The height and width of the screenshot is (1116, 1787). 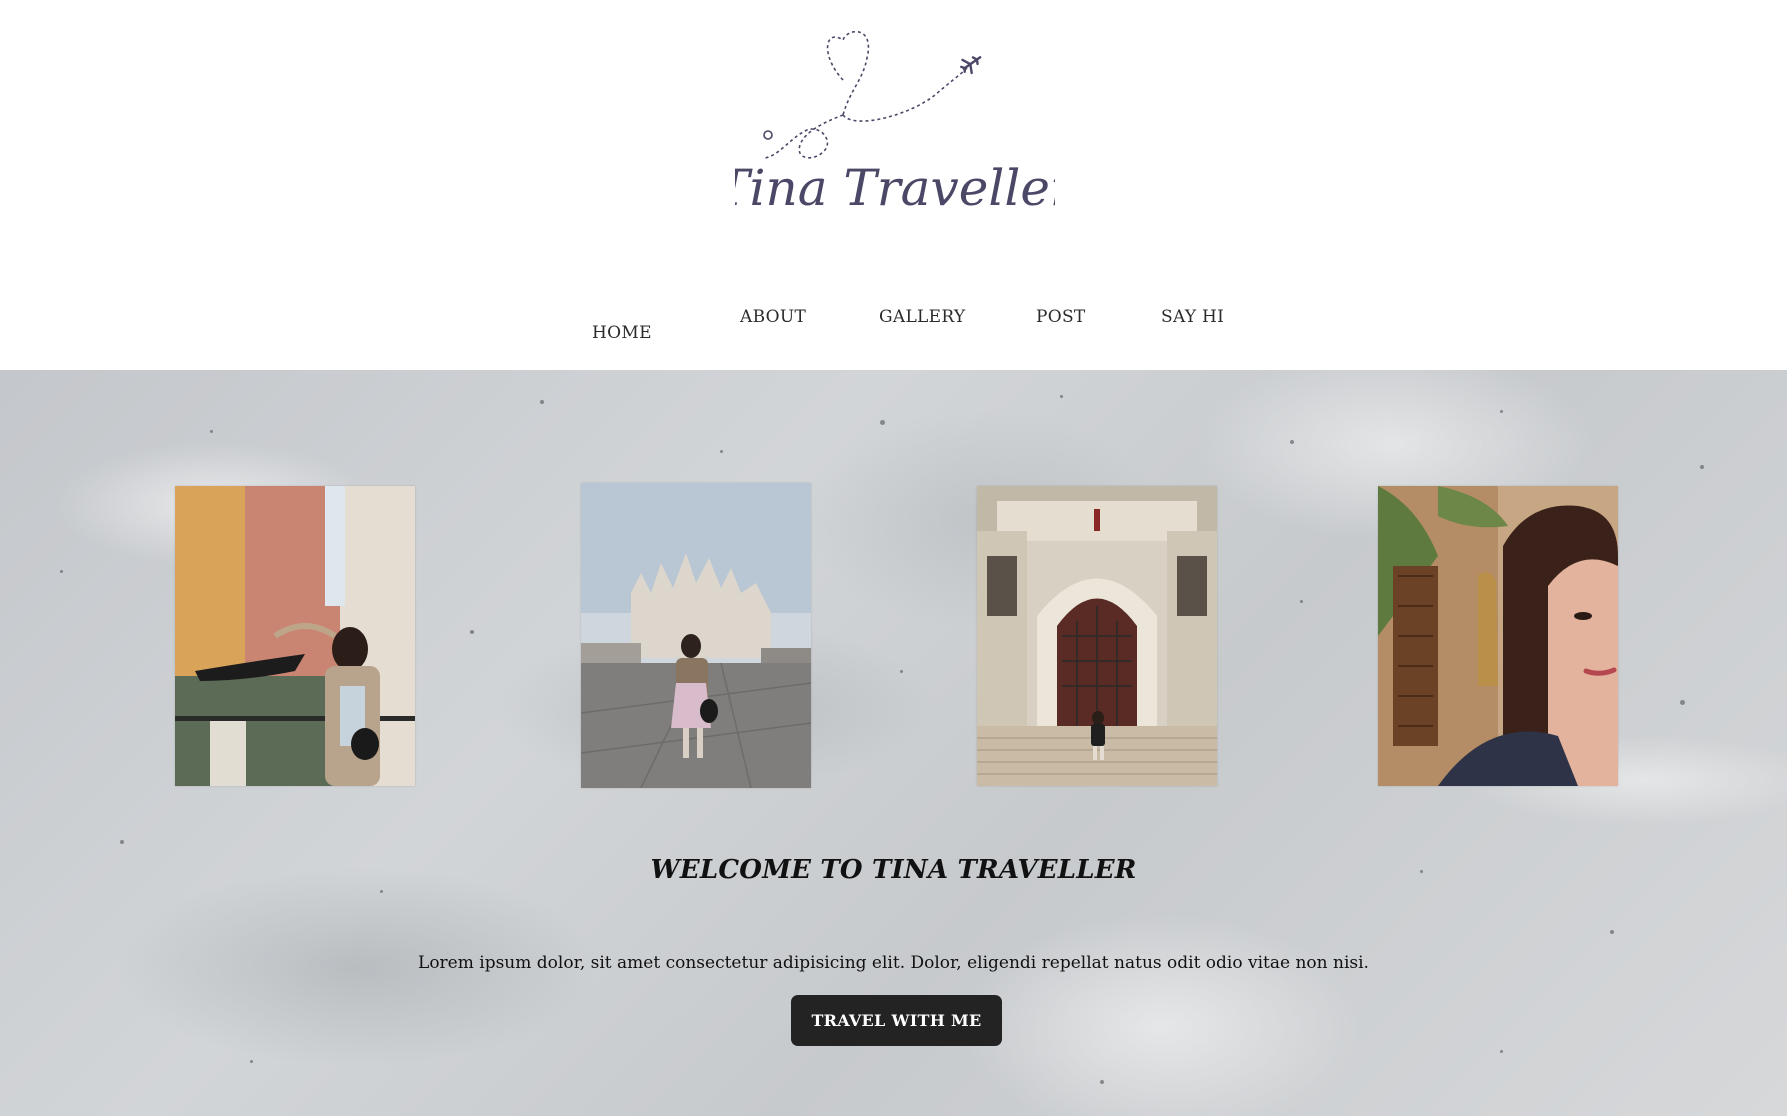 I want to click on heart-icon, so click(x=866, y=94).